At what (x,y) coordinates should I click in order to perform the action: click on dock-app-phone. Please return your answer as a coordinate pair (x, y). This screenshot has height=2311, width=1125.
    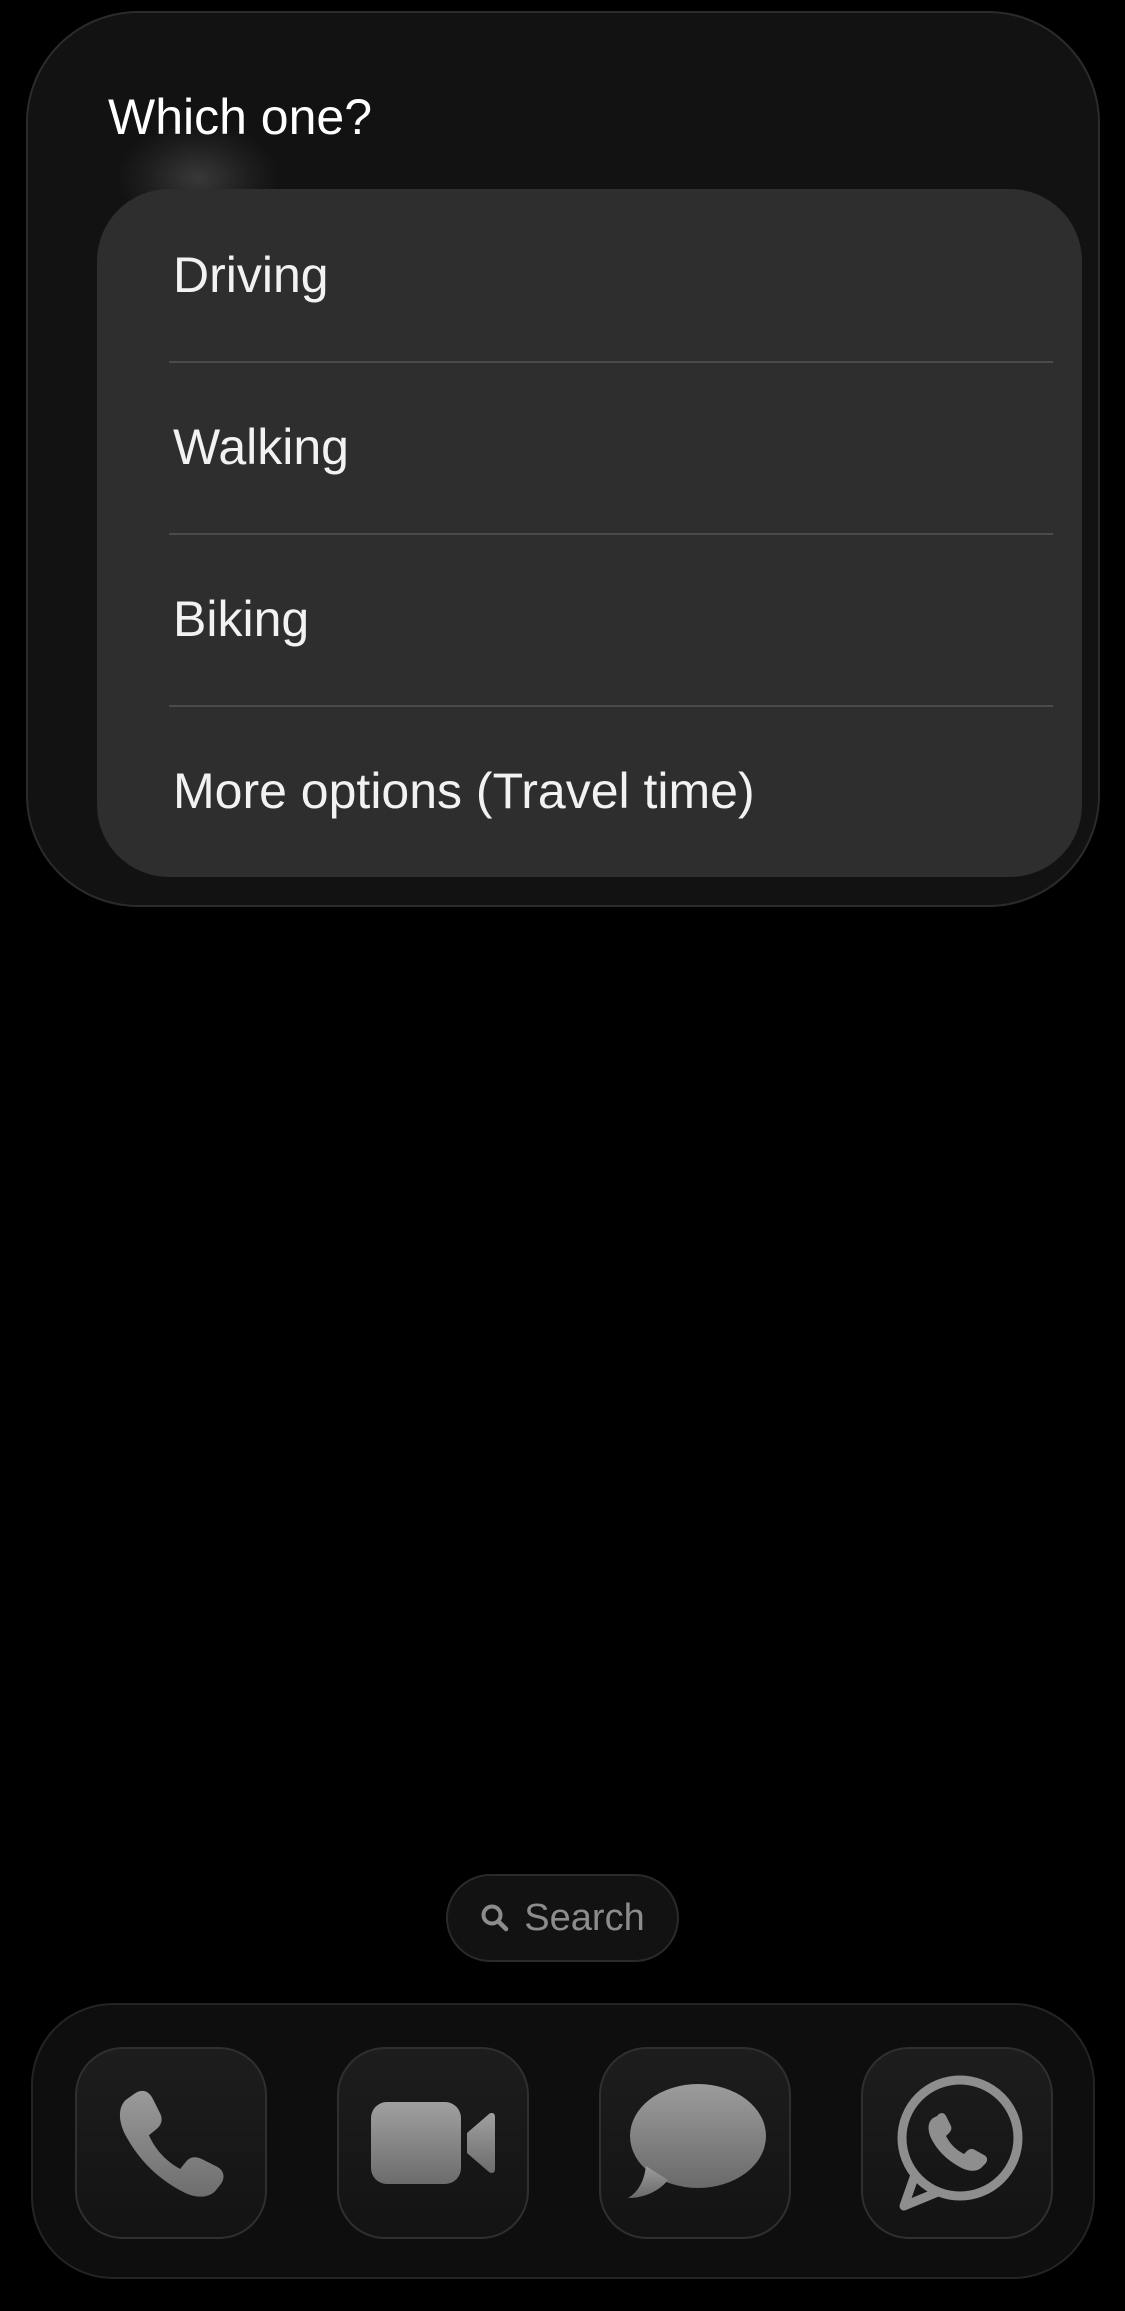
    Looking at the image, I should click on (171, 2143).